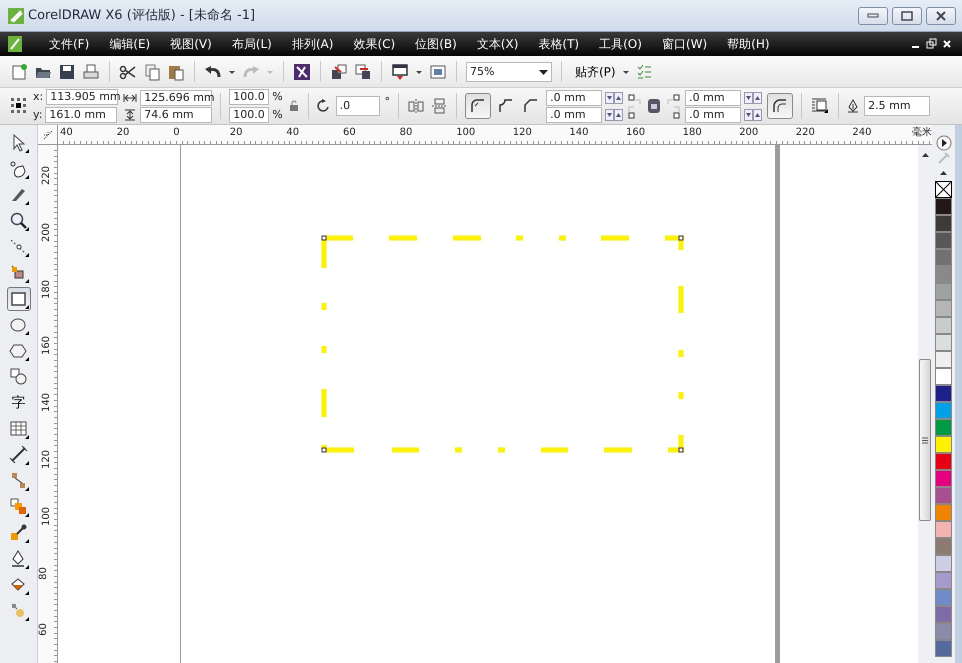  I want to click on scale-x-field: 100.0, so click(249, 97).